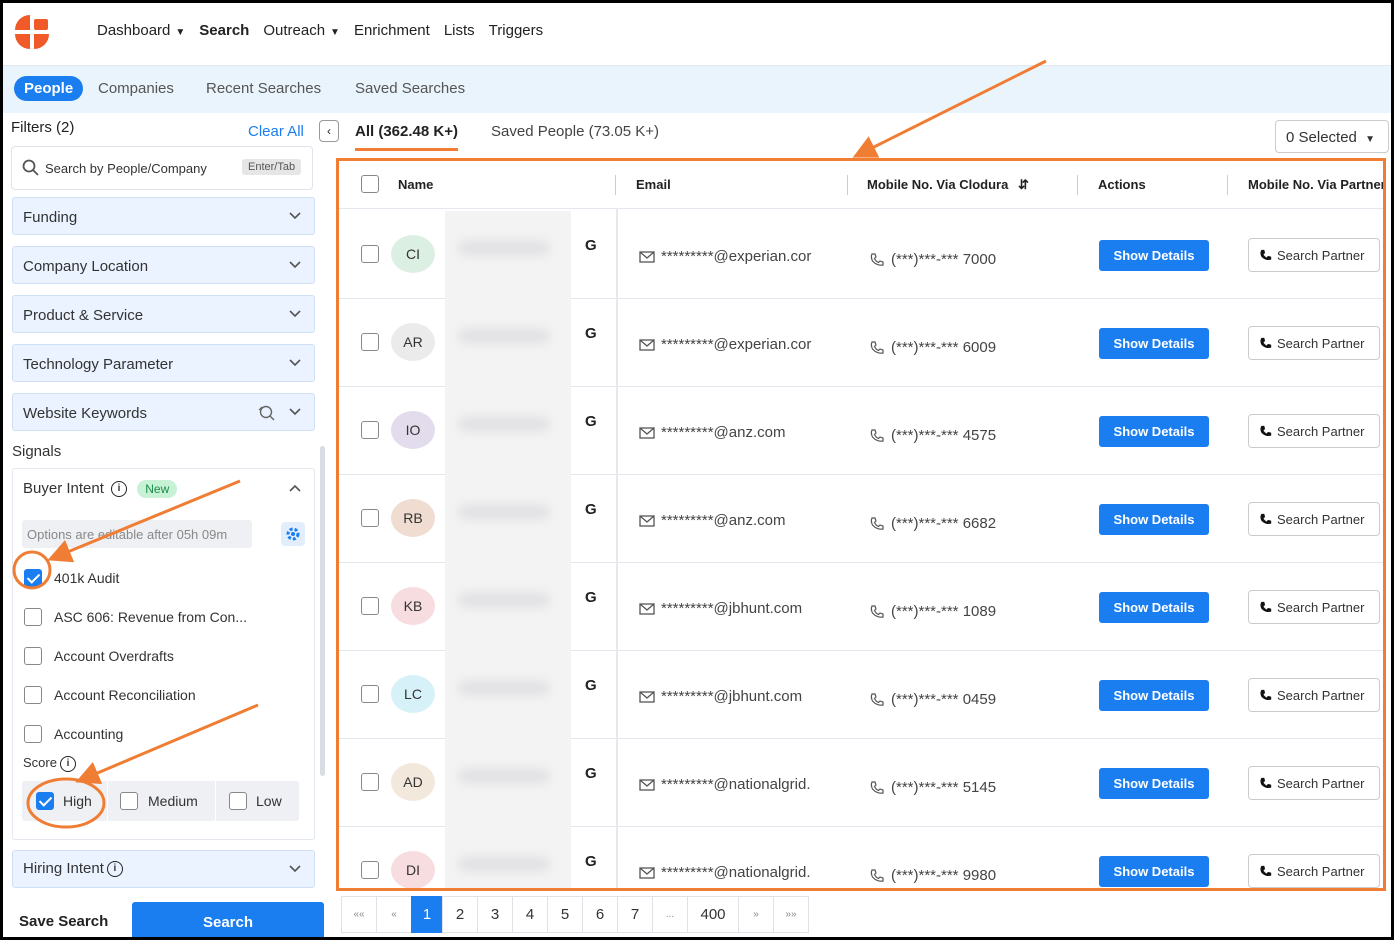  I want to click on avatar: LC, so click(413, 694).